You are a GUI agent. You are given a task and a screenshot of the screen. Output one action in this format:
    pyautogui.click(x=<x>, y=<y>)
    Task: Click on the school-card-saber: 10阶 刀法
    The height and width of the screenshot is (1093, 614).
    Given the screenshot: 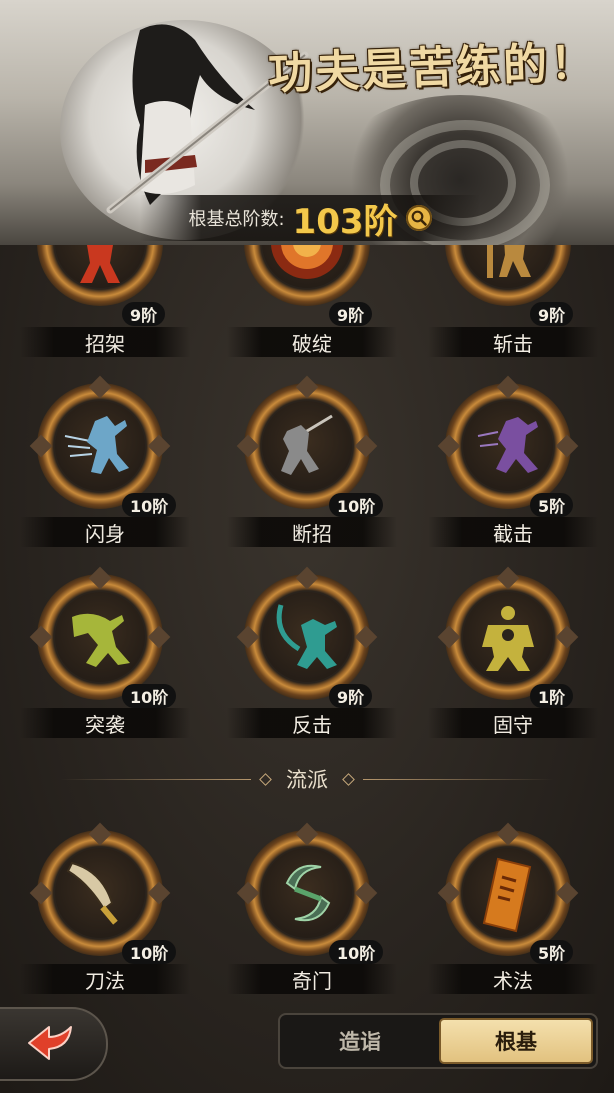 What is the action you would take?
    pyautogui.click(x=100, y=926)
    